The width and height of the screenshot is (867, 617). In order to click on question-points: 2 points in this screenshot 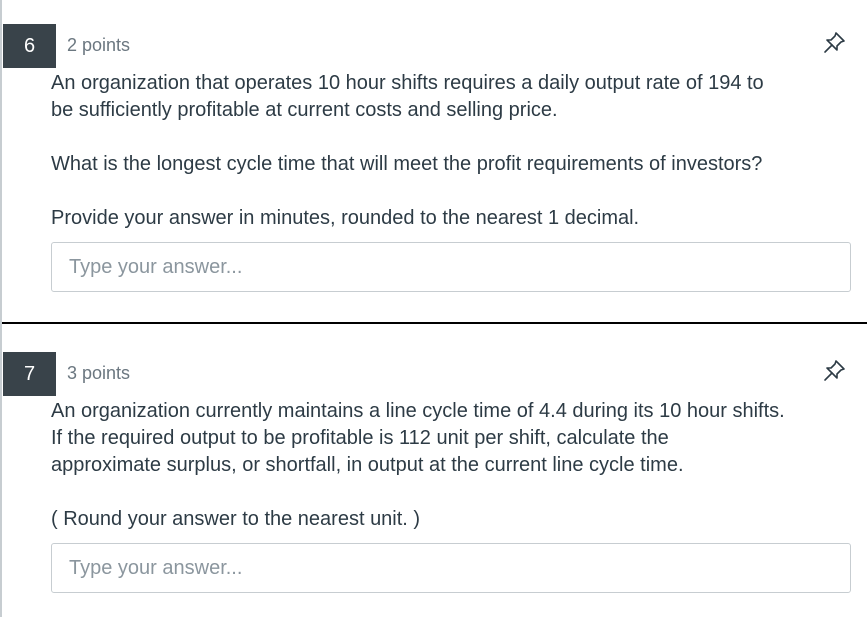, I will do `click(99, 45)`.